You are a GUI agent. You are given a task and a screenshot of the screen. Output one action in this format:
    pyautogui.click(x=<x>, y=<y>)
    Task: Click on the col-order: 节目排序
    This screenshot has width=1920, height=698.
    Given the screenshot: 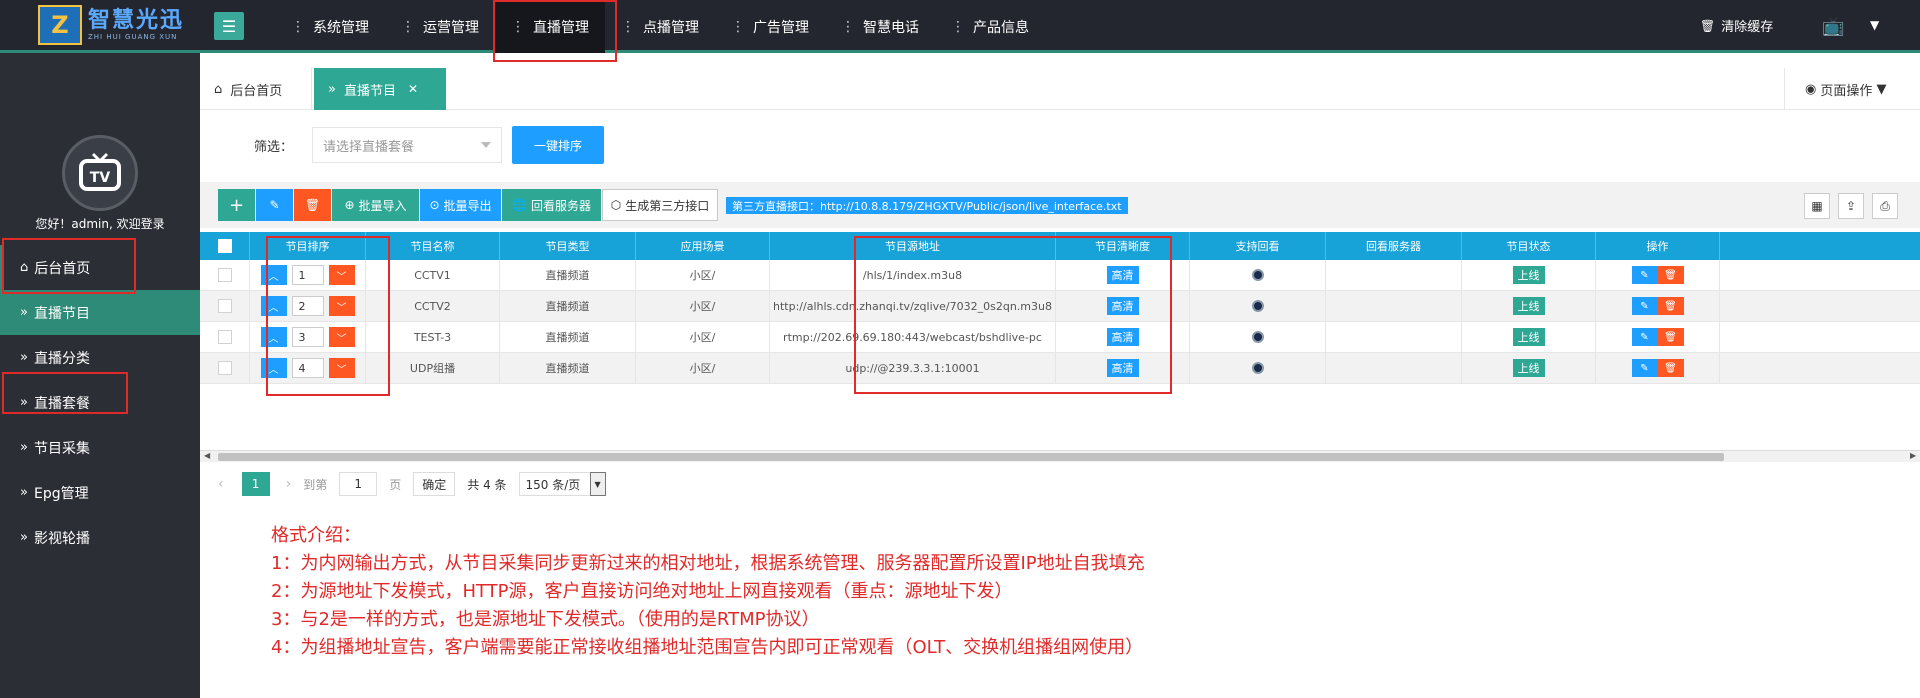 What is the action you would take?
    pyautogui.click(x=308, y=246)
    